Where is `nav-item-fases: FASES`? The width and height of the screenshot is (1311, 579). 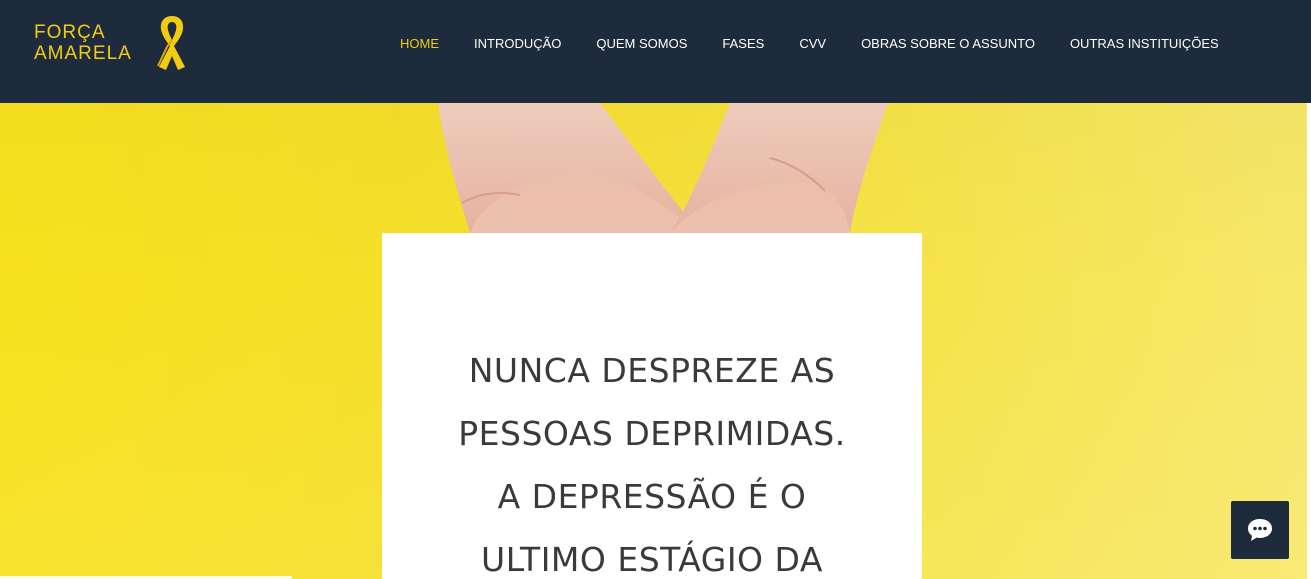
nav-item-fases: FASES is located at coordinates (743, 43).